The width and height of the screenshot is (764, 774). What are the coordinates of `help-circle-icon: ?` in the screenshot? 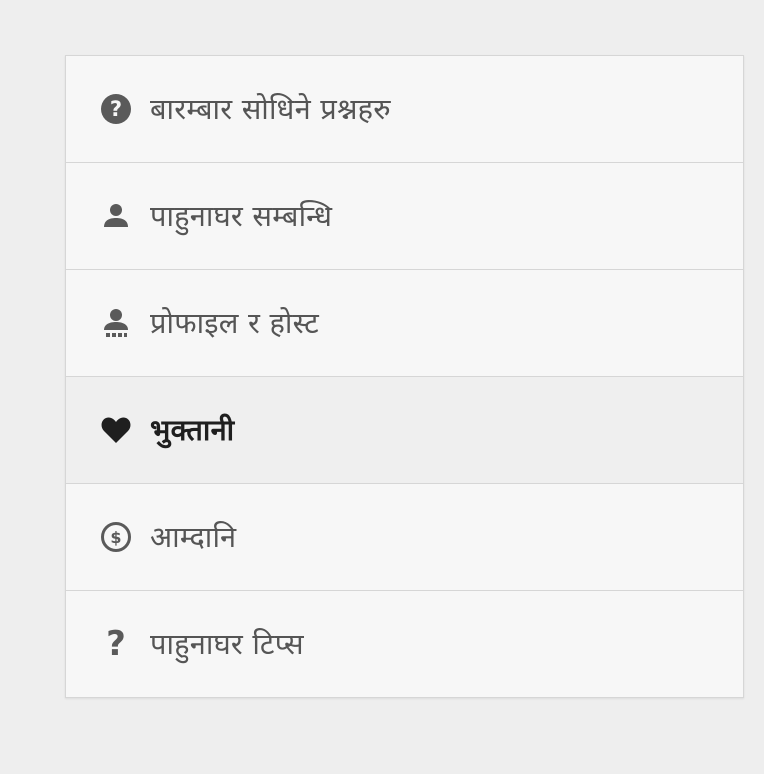 It's located at (116, 109).